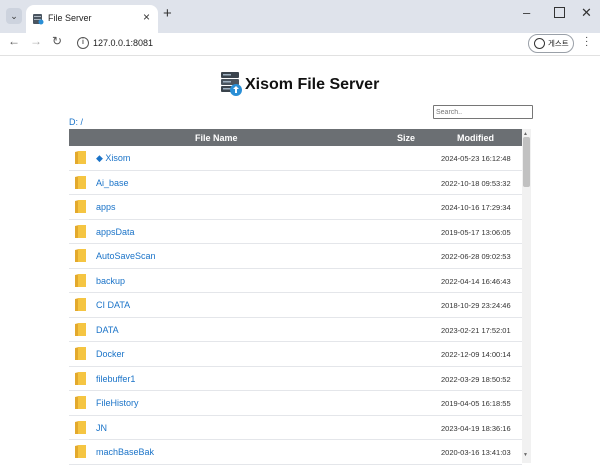 The image size is (600, 465). I want to click on modified-date: 2019-04-05 16:18:55, so click(476, 403).